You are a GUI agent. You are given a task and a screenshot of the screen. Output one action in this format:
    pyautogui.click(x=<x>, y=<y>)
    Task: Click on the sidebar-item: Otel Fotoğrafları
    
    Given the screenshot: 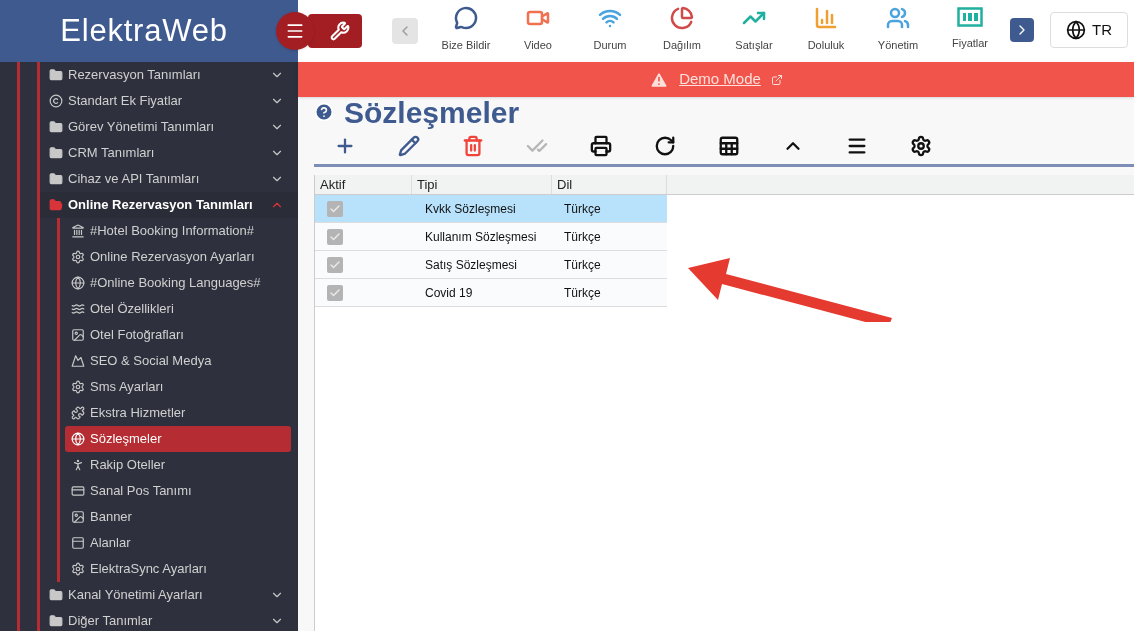 What is the action you would take?
    pyautogui.click(x=178, y=335)
    